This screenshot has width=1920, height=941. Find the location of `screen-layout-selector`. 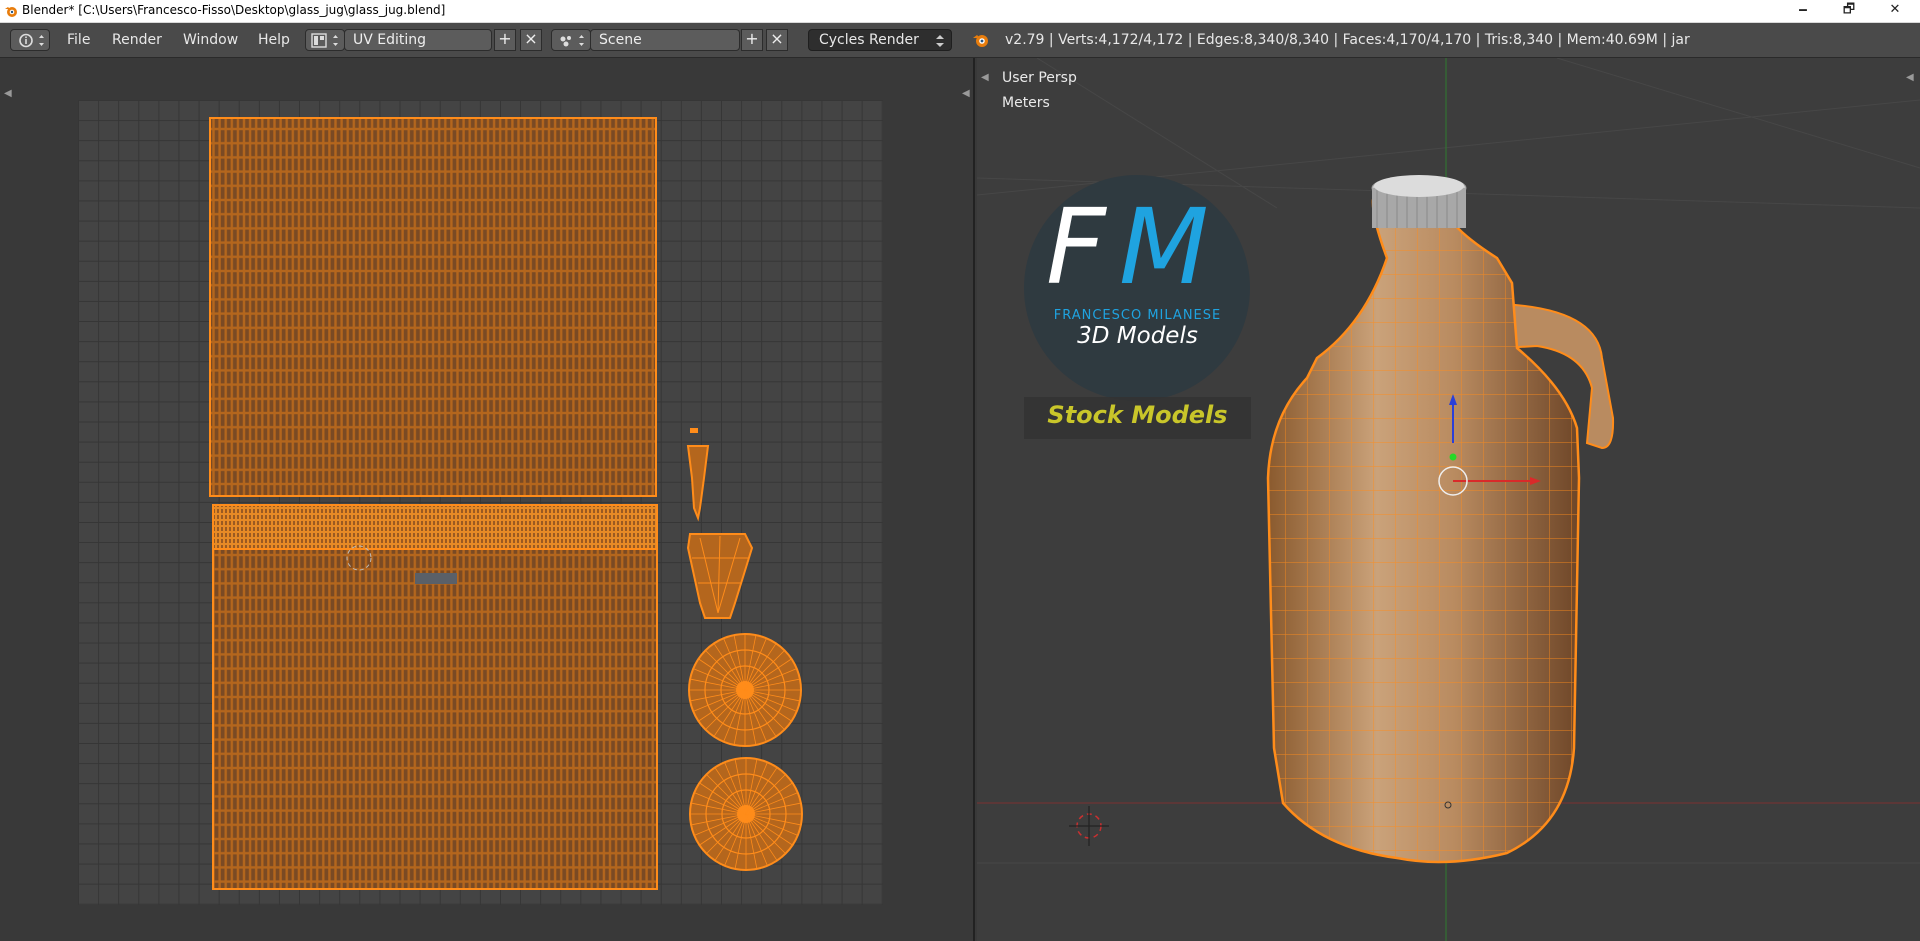

screen-layout-selector is located at coordinates (325, 40).